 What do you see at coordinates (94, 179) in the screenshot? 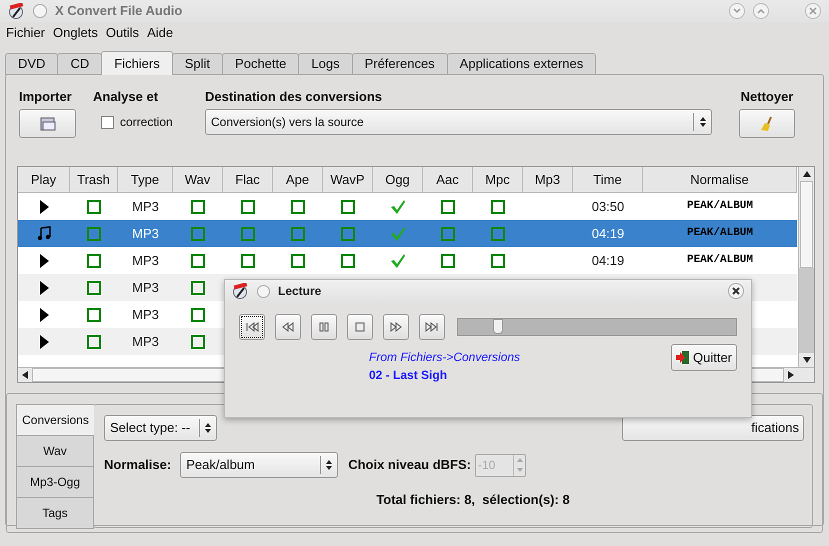
I see `column-header: Trash` at bounding box center [94, 179].